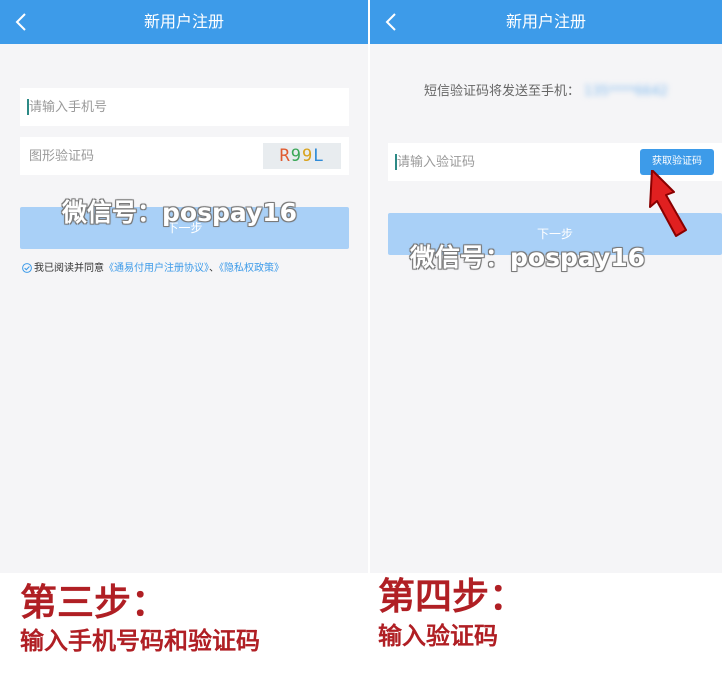 The image size is (722, 678). What do you see at coordinates (319, 156) in the screenshot?
I see `captcha-char: L` at bounding box center [319, 156].